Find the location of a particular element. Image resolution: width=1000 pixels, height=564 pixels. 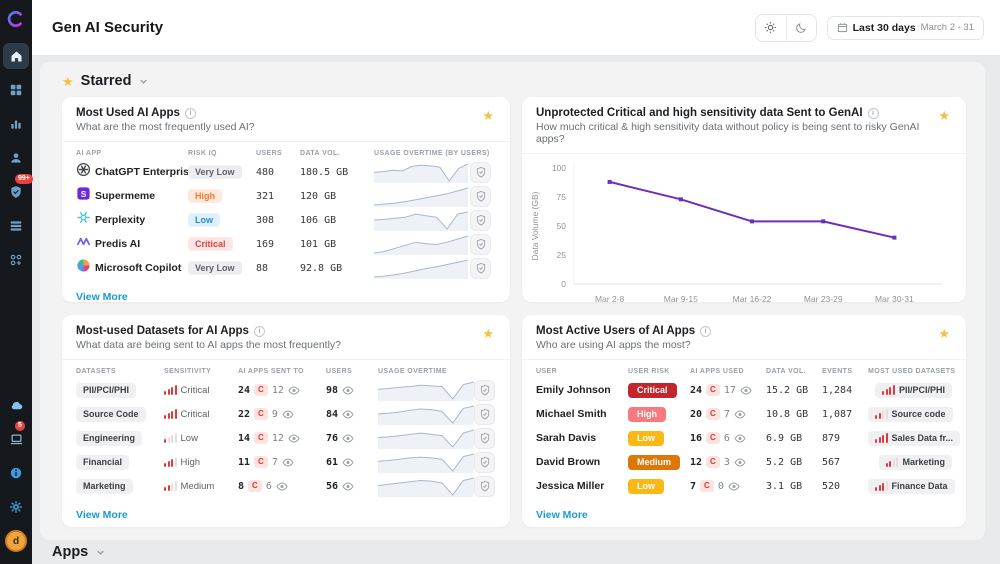

dataset-chip: Engineering is located at coordinates (109, 438).